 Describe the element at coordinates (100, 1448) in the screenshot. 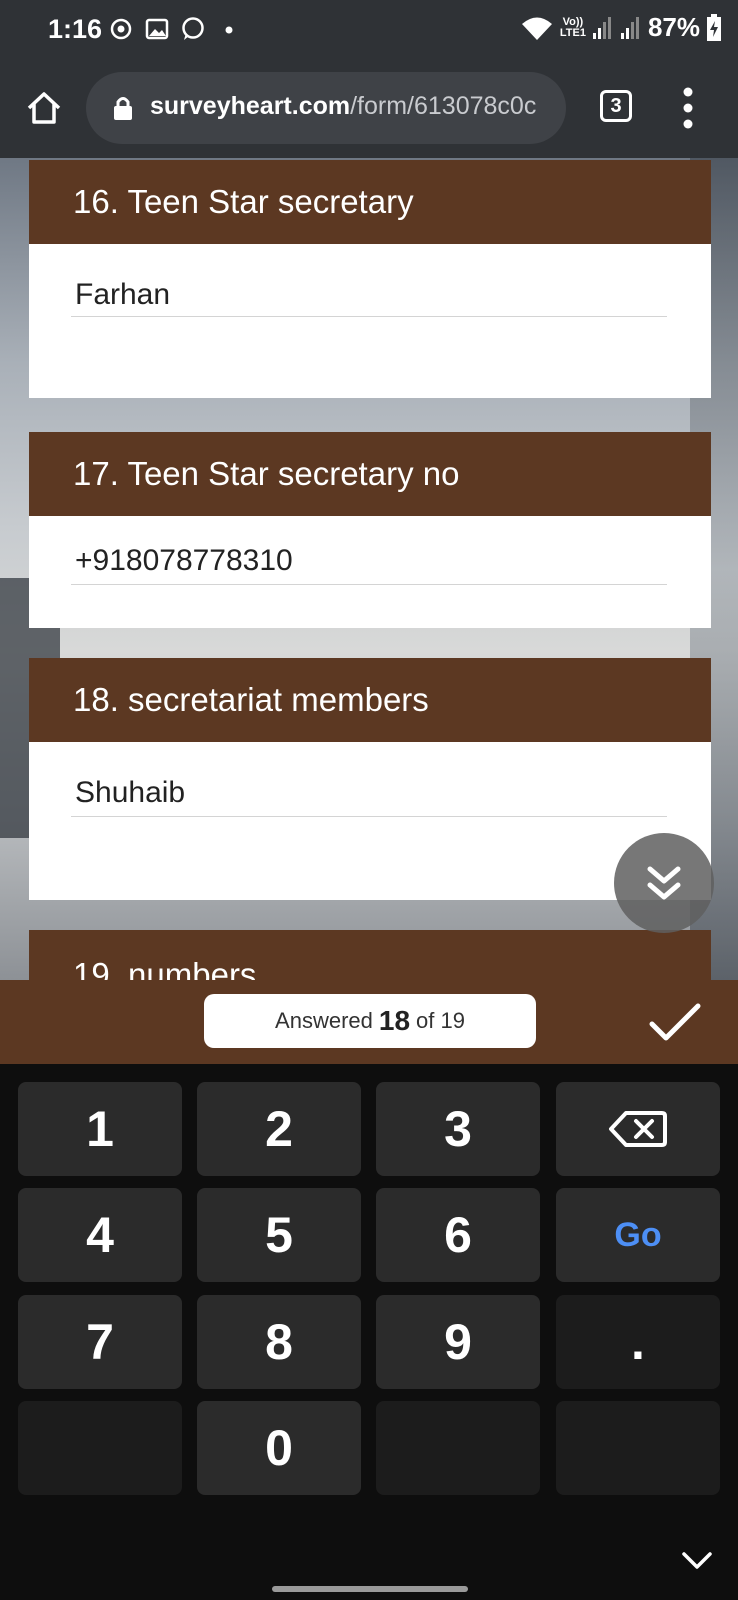

I see `empty-key-left` at that location.